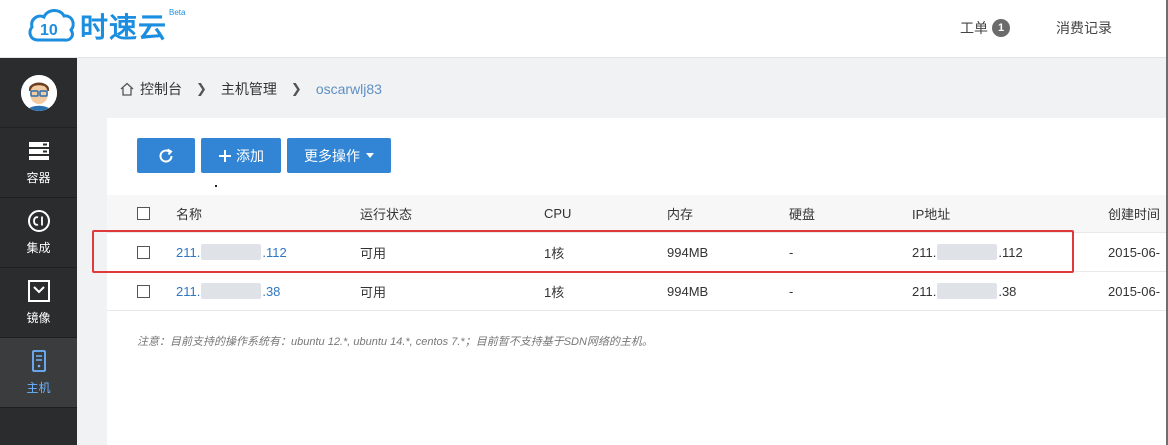 This screenshot has width=1168, height=445. I want to click on top-bar: 10 时速云 Beta 工单 1 消费记录, so click(584, 29).